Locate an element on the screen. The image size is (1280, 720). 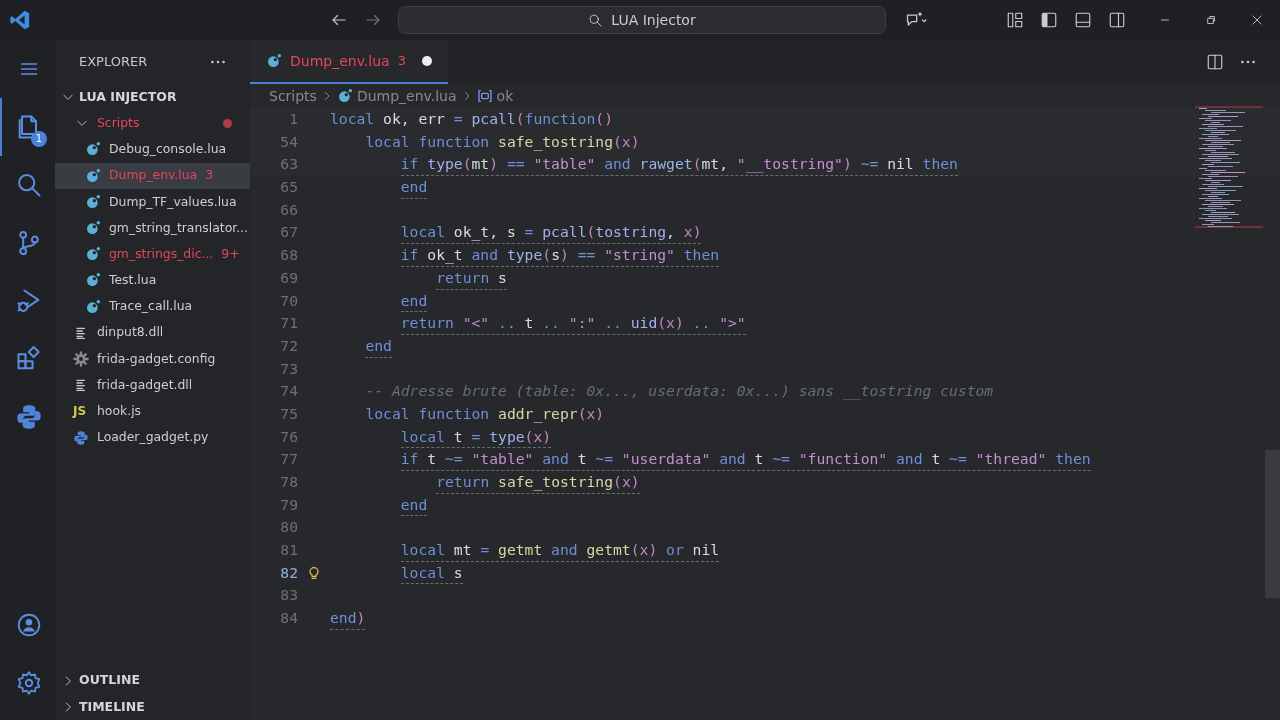
file-tree-item: JS hook.js is located at coordinates (152, 411).